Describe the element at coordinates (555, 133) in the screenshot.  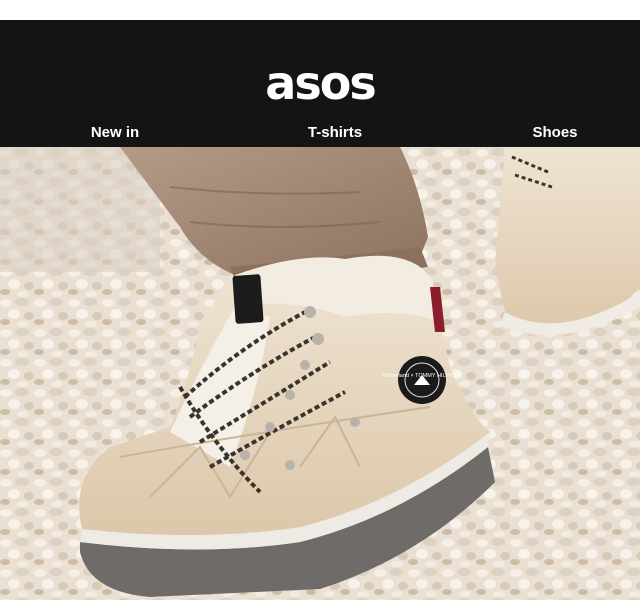
I see `nav-item-shoes: Shoes` at that location.